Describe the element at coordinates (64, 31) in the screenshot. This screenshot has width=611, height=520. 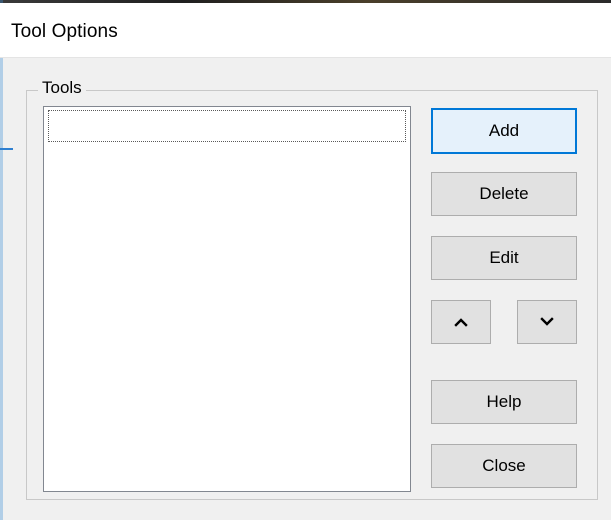
I see `window-title: Tool Options` at that location.